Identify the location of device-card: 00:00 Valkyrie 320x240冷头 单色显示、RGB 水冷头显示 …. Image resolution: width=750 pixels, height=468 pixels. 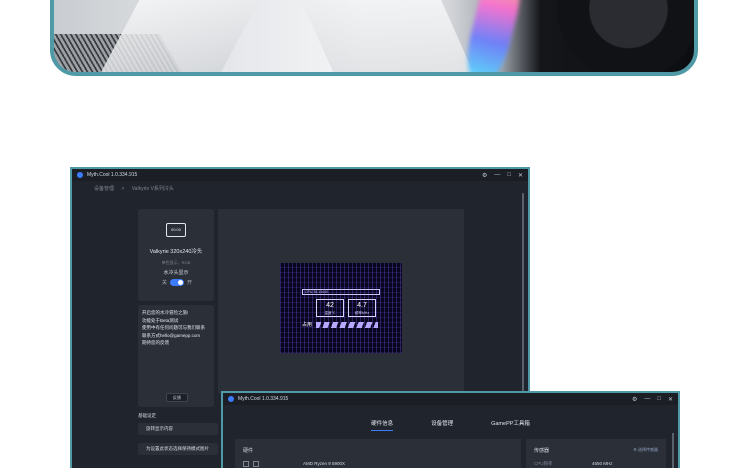
(176, 255).